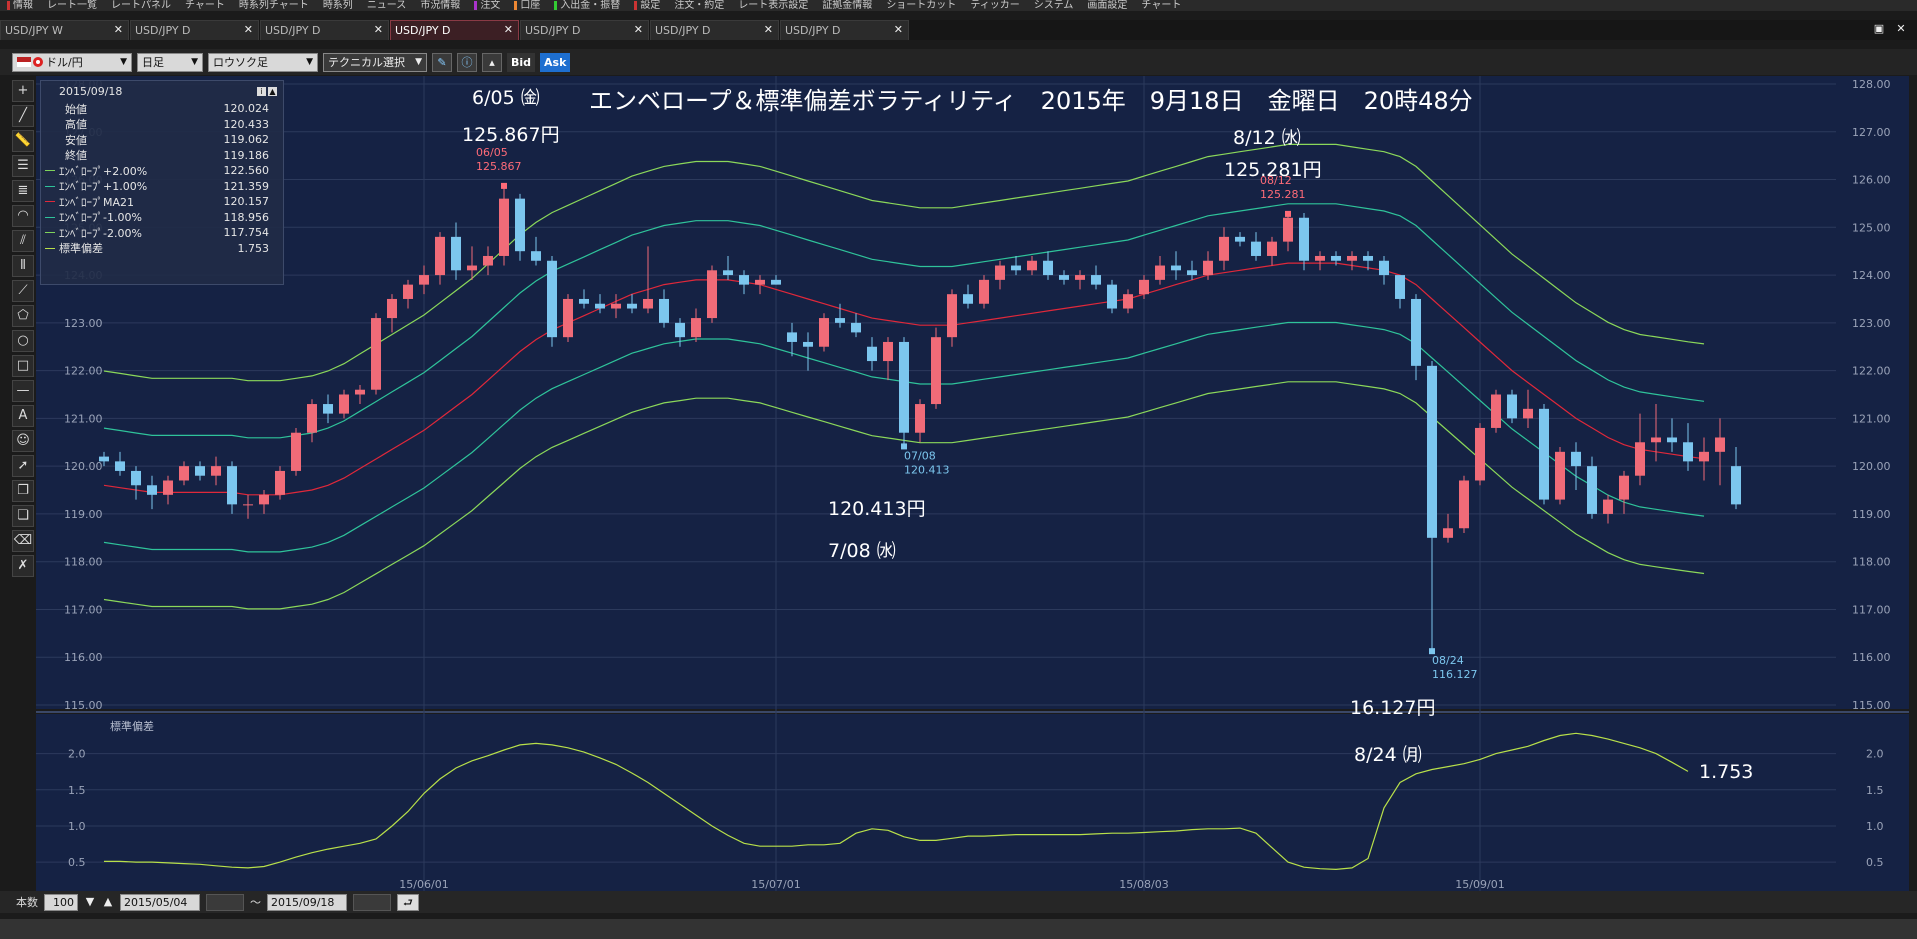 The width and height of the screenshot is (1917, 939). What do you see at coordinates (23, 341) in the screenshot?
I see `circle-tool: ○` at bounding box center [23, 341].